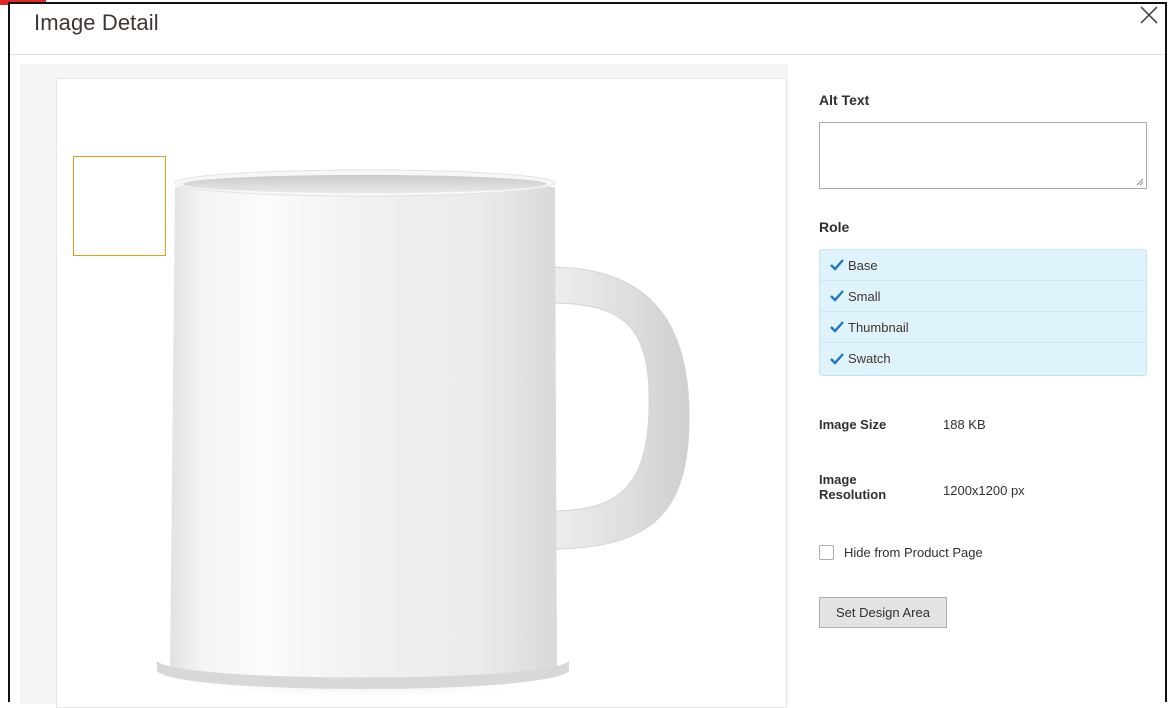  I want to click on hide-from-product-page-checkbox, so click(826, 552).